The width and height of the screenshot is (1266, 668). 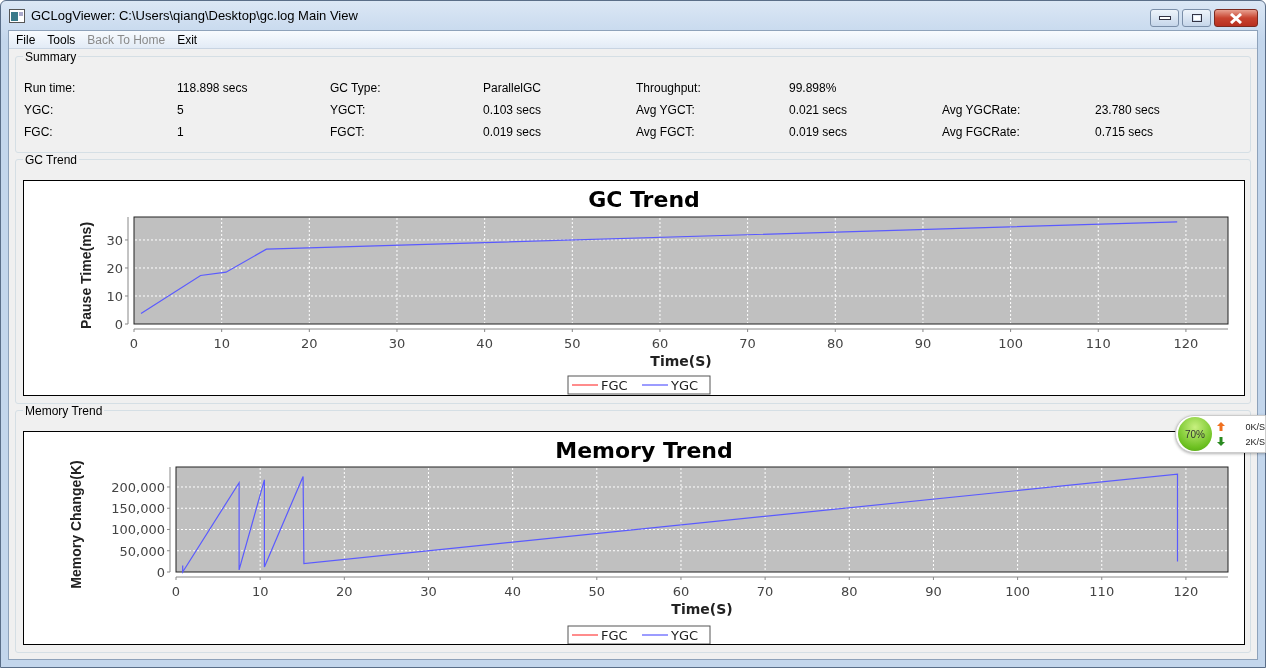 What do you see at coordinates (1125, 132) in the screenshot?
I see `summary-value: 0.715 secs` at bounding box center [1125, 132].